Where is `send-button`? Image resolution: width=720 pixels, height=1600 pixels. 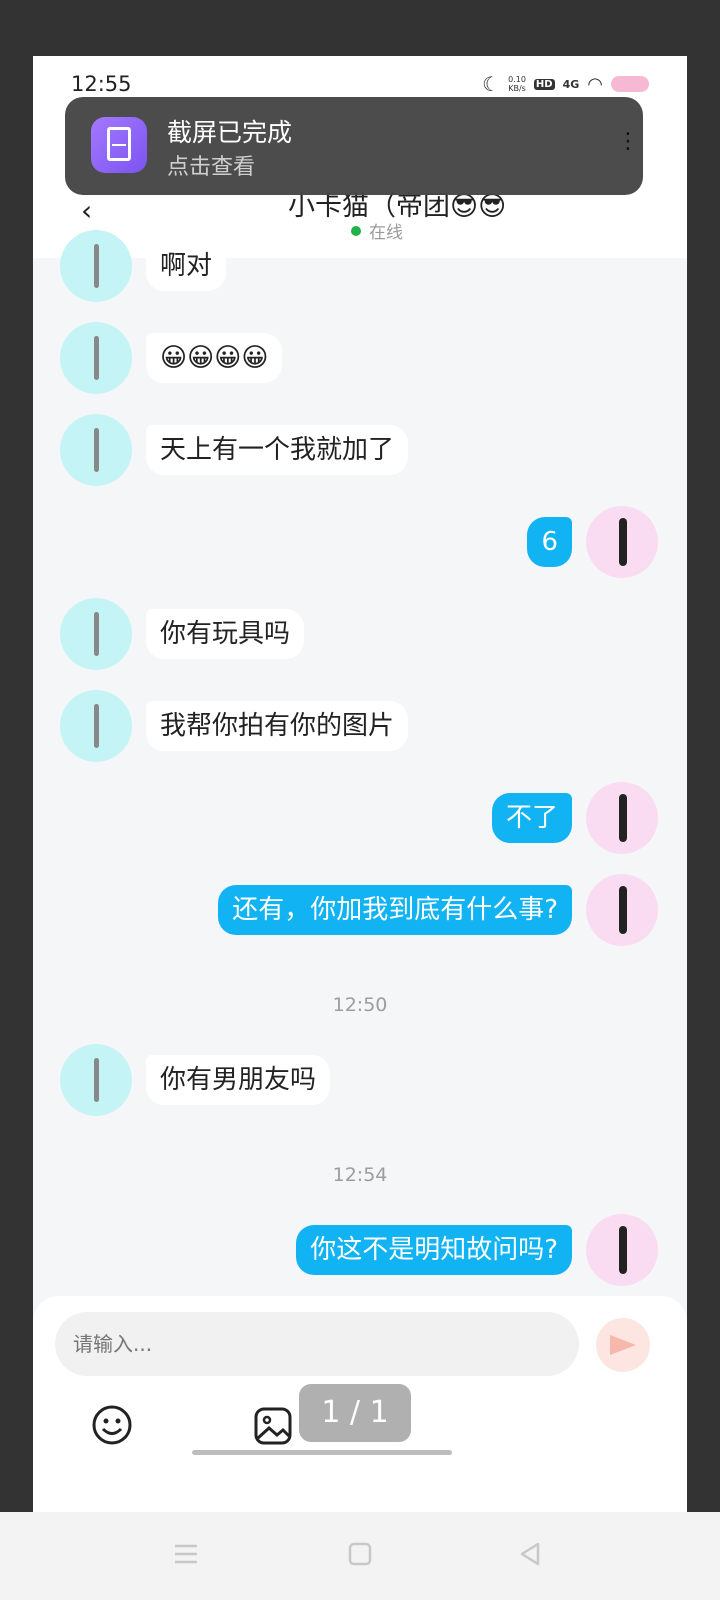
send-button is located at coordinates (623, 1345).